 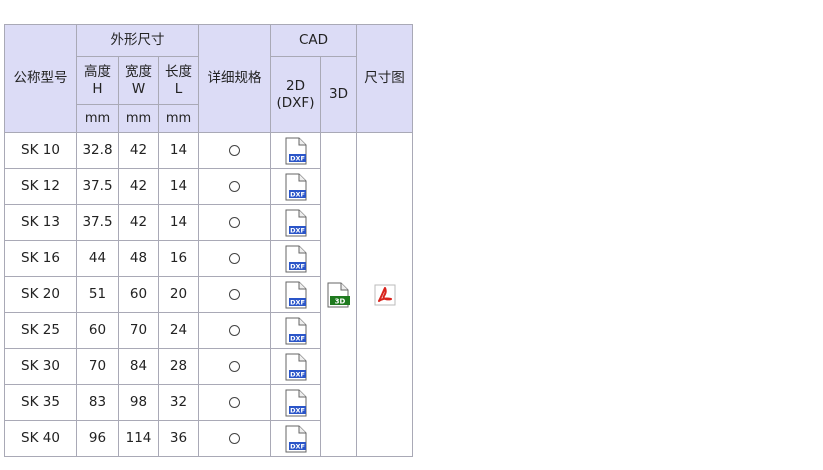 I want to click on model-cell: SK 20, so click(x=40, y=294).